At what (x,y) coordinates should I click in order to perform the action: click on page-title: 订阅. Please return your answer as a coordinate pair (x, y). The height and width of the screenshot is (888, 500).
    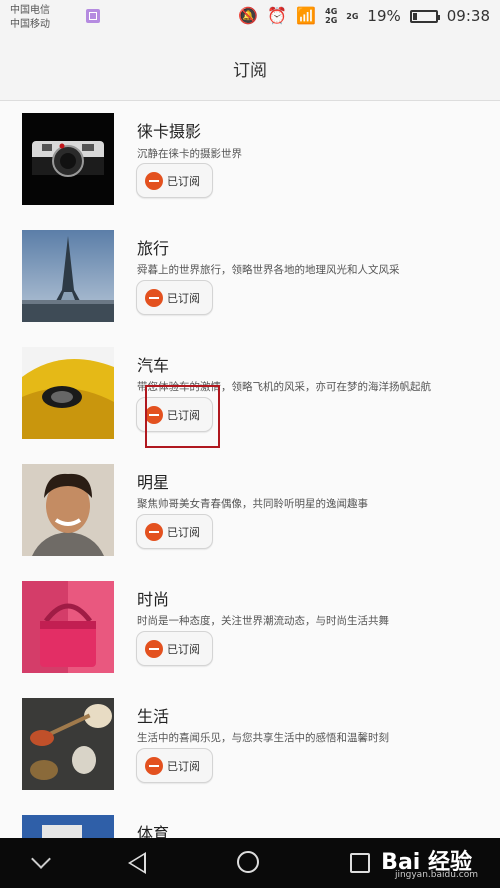
    Looking at the image, I should click on (250, 70).